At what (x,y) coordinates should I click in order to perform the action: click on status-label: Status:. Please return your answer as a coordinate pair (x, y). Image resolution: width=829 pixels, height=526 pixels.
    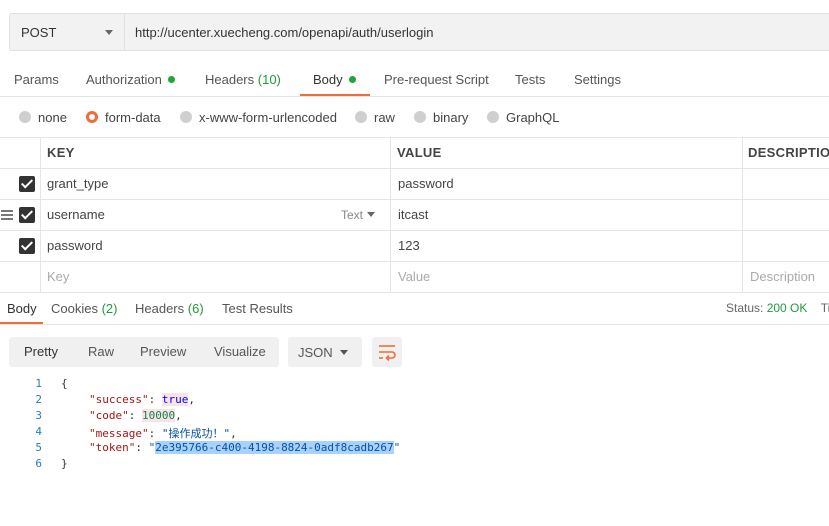
    Looking at the image, I should click on (745, 308).